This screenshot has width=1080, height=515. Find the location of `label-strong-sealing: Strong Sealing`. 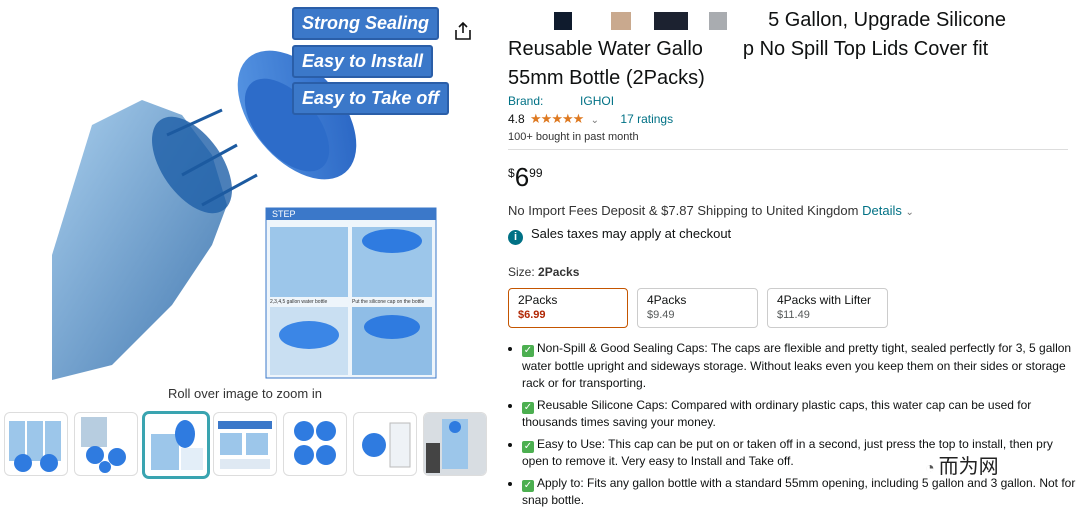

label-strong-sealing: Strong Sealing is located at coordinates (366, 23).